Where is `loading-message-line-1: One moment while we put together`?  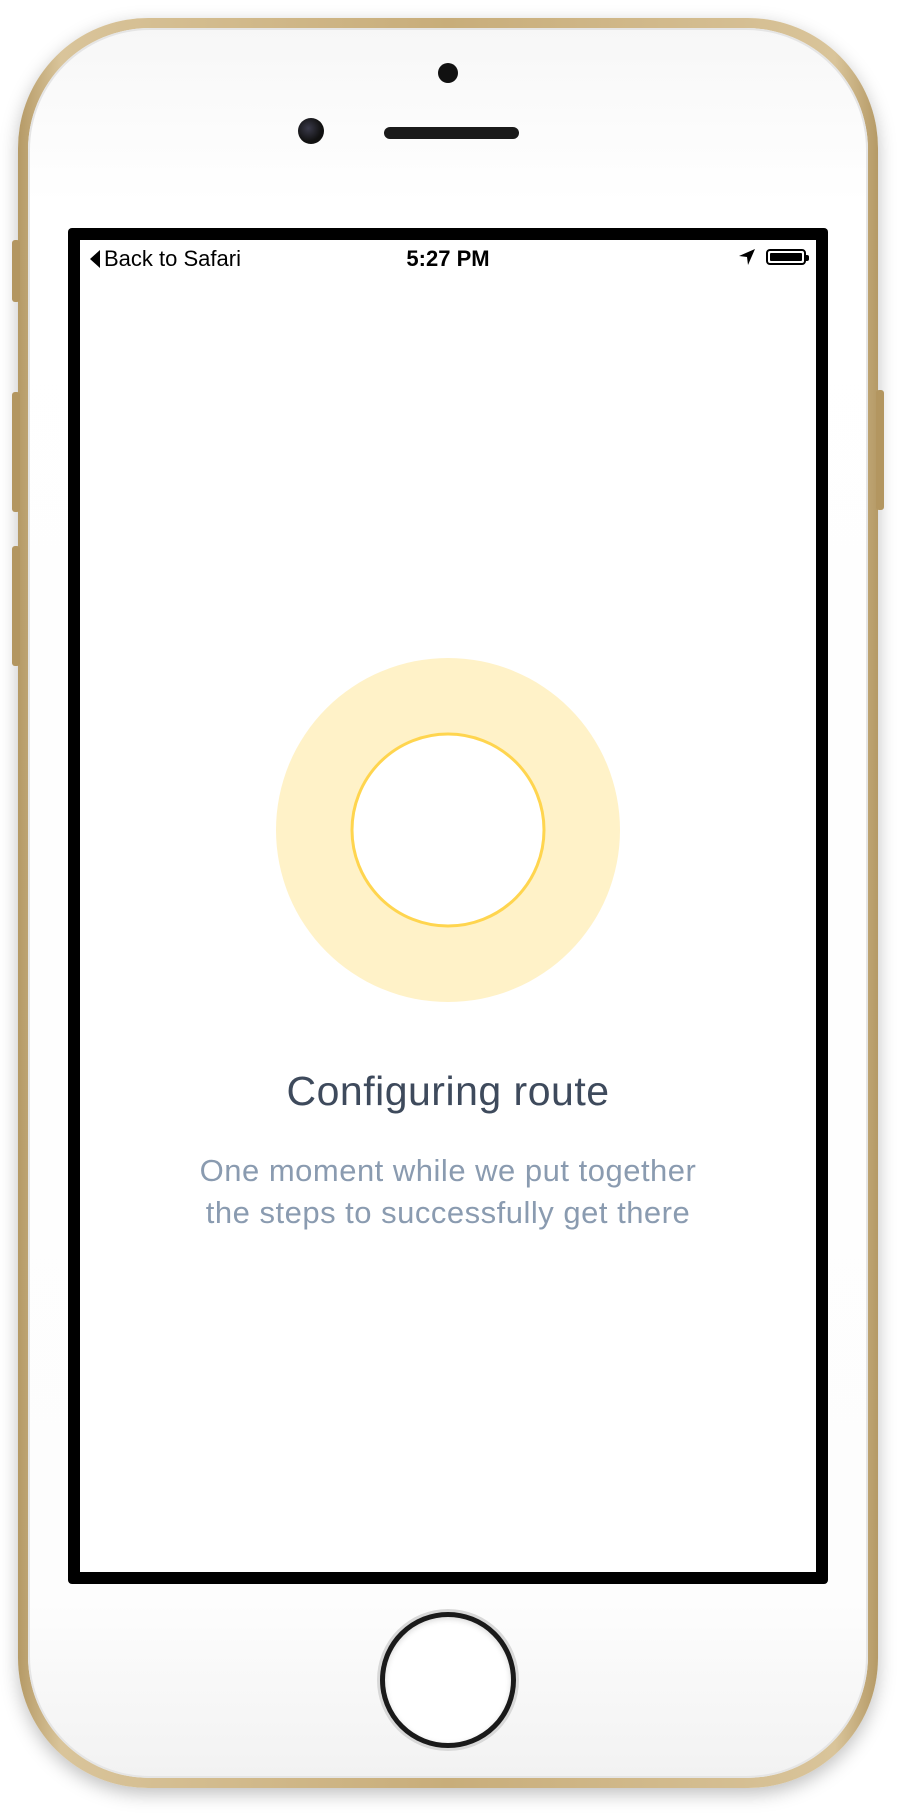 loading-message-line-1: One moment while we put together is located at coordinates (448, 1170).